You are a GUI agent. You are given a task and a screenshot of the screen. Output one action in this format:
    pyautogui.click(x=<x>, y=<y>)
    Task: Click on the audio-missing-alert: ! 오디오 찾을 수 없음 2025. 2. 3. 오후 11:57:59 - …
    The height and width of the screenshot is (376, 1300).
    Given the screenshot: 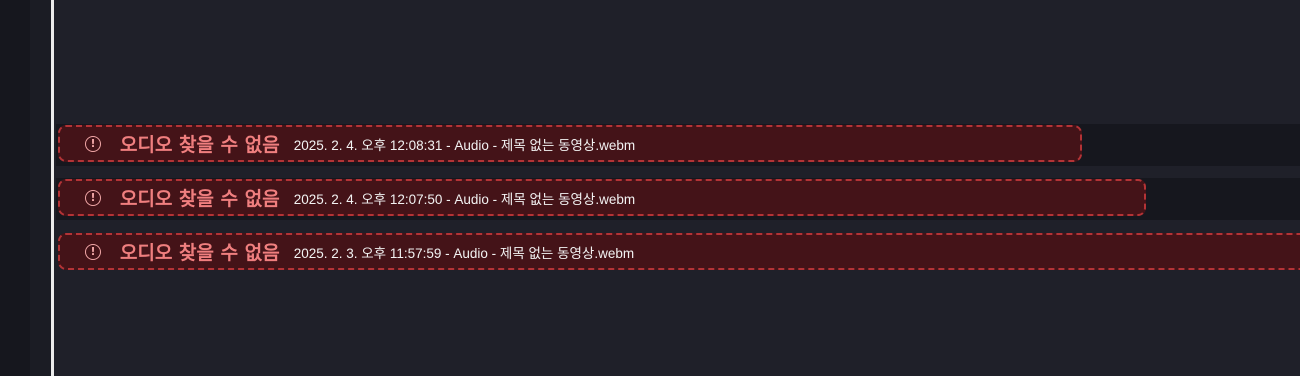 What is the action you would take?
    pyautogui.click(x=679, y=251)
    